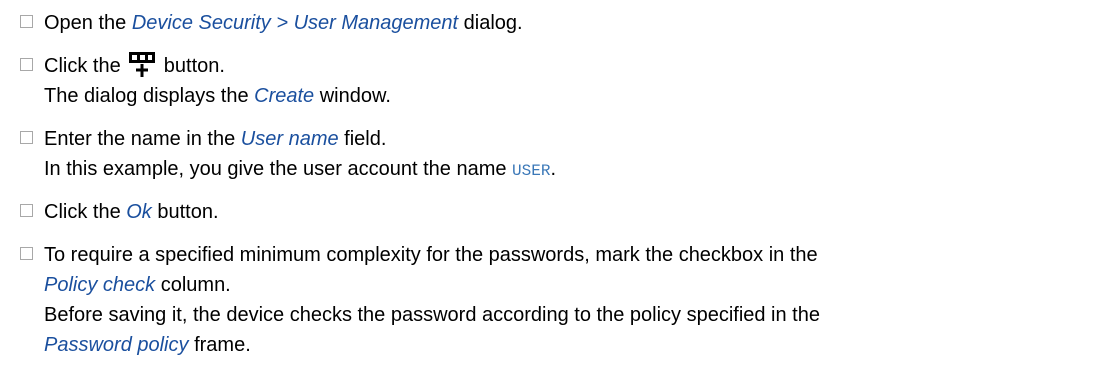 Image resolution: width=1097 pixels, height=388 pixels. What do you see at coordinates (566, 139) in the screenshot?
I see `step-line: Enter the name in the User name field.` at bounding box center [566, 139].